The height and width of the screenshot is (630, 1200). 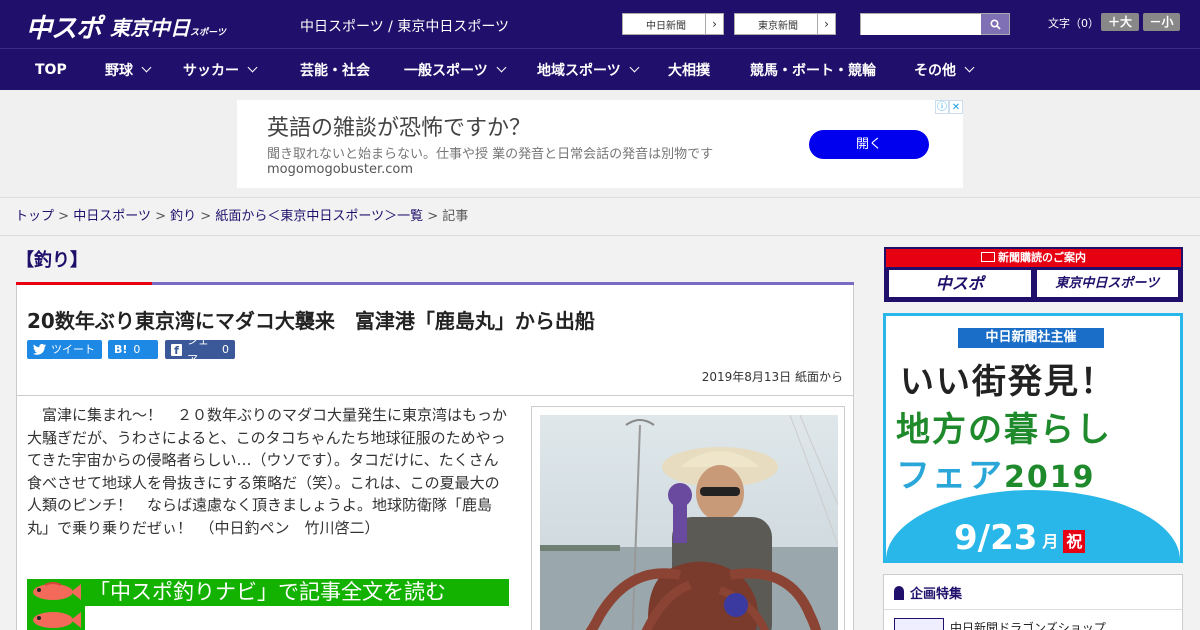 What do you see at coordinates (34, 216) in the screenshot?
I see `breadcrumb-top: トップ` at bounding box center [34, 216].